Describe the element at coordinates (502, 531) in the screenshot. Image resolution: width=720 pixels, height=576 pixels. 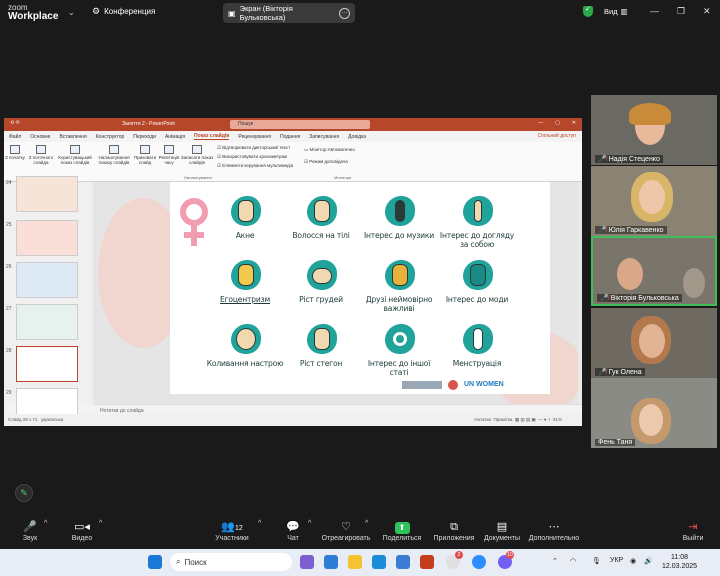
I see `documents-button: ▤ Документы` at that location.